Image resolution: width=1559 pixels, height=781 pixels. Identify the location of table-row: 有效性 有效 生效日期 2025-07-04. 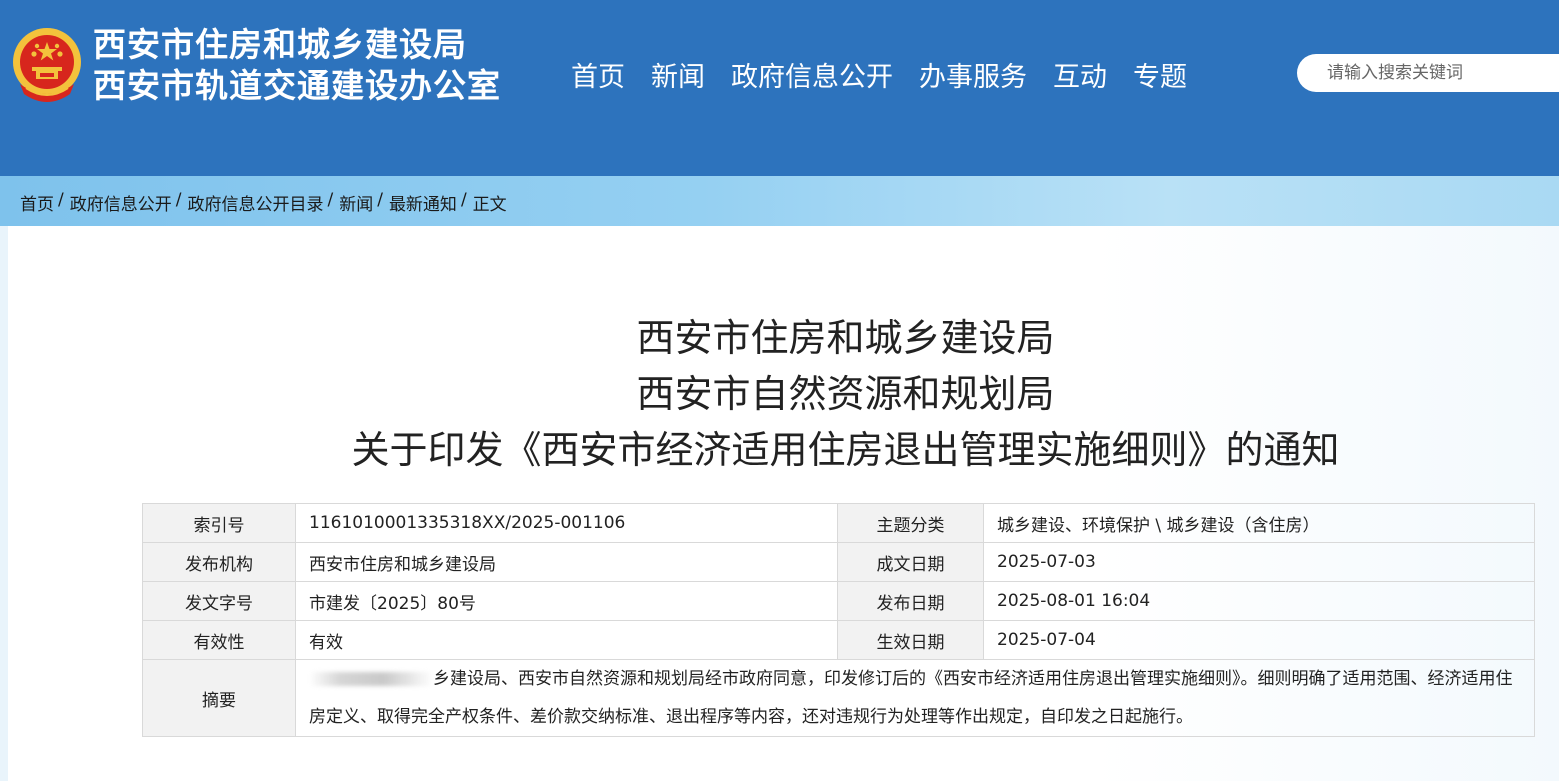
(838, 640).